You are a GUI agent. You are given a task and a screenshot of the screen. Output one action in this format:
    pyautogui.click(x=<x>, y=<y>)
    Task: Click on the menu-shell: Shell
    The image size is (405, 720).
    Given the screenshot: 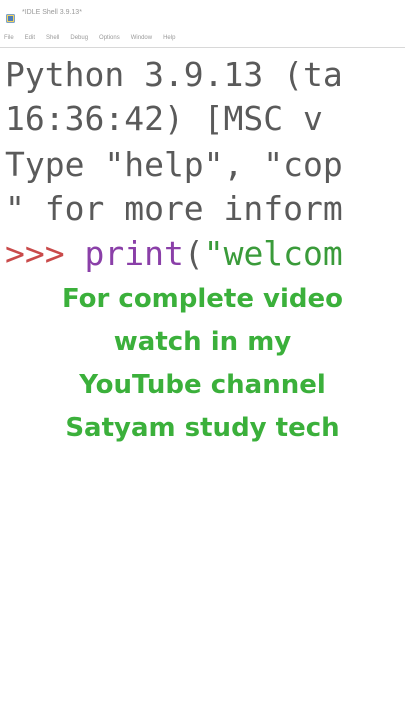 What is the action you would take?
    pyautogui.click(x=52, y=38)
    